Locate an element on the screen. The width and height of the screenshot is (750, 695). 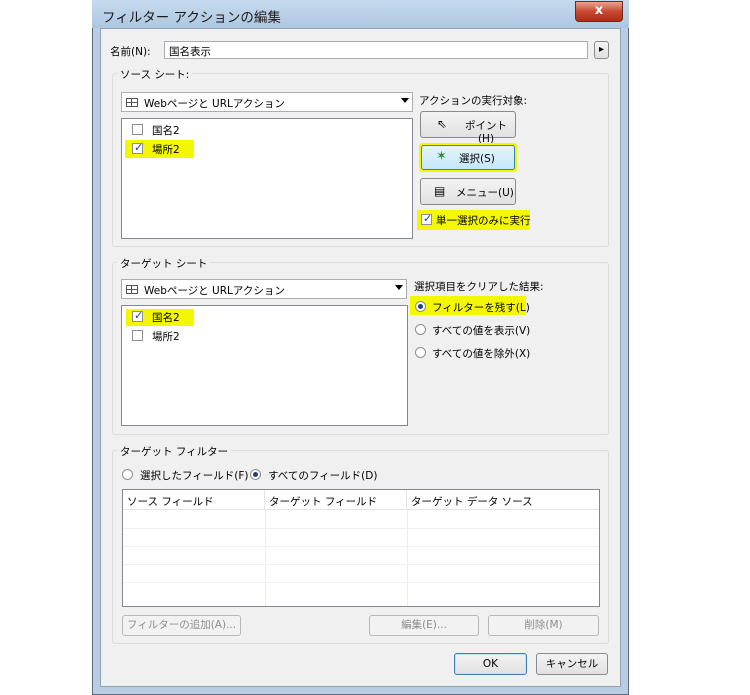
name-menu-button: ▸ is located at coordinates (601, 50).